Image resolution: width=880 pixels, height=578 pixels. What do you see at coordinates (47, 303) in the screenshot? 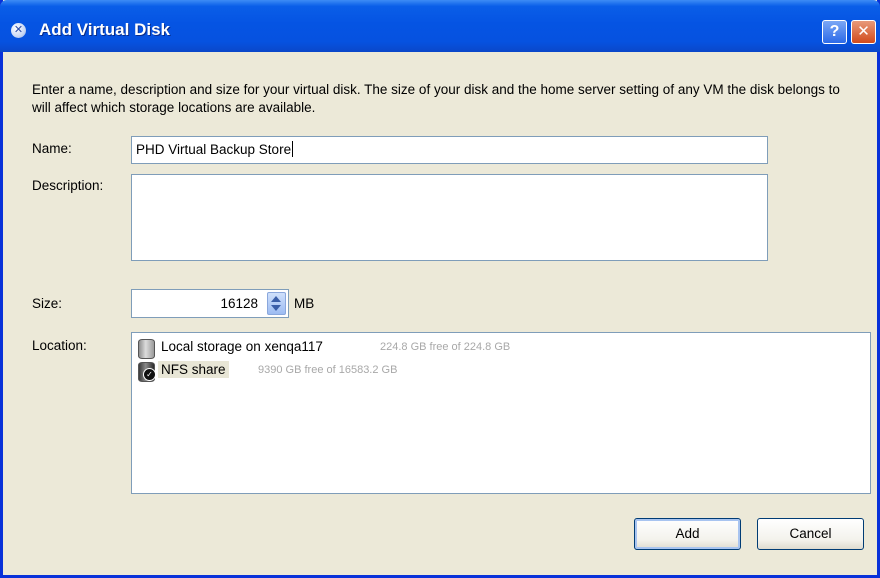
I see `size-label: Size:` at bounding box center [47, 303].